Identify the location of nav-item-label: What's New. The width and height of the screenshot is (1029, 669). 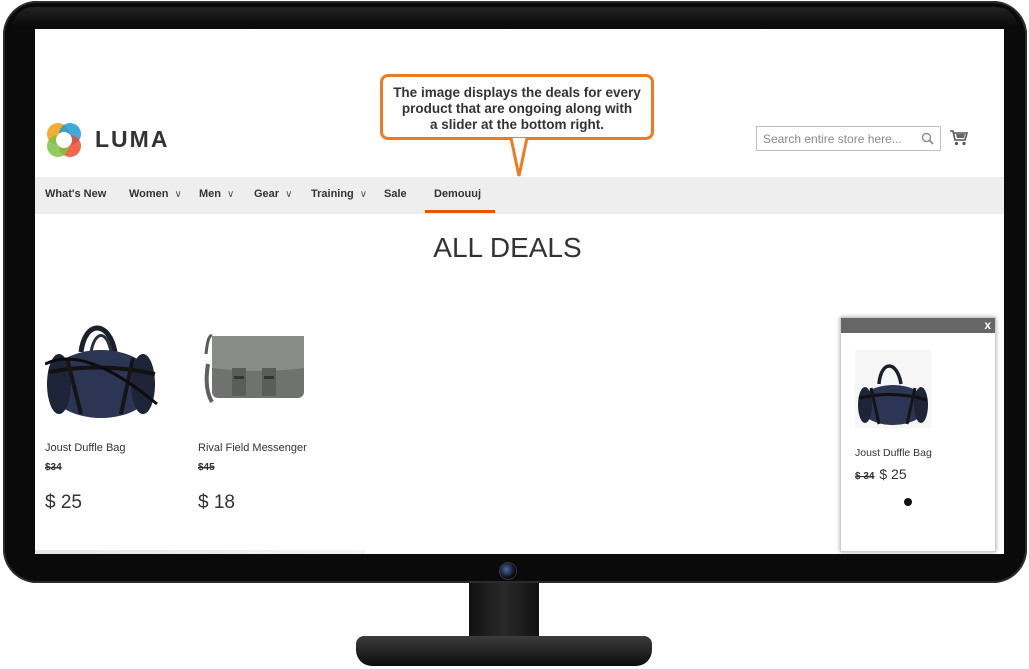
(76, 194).